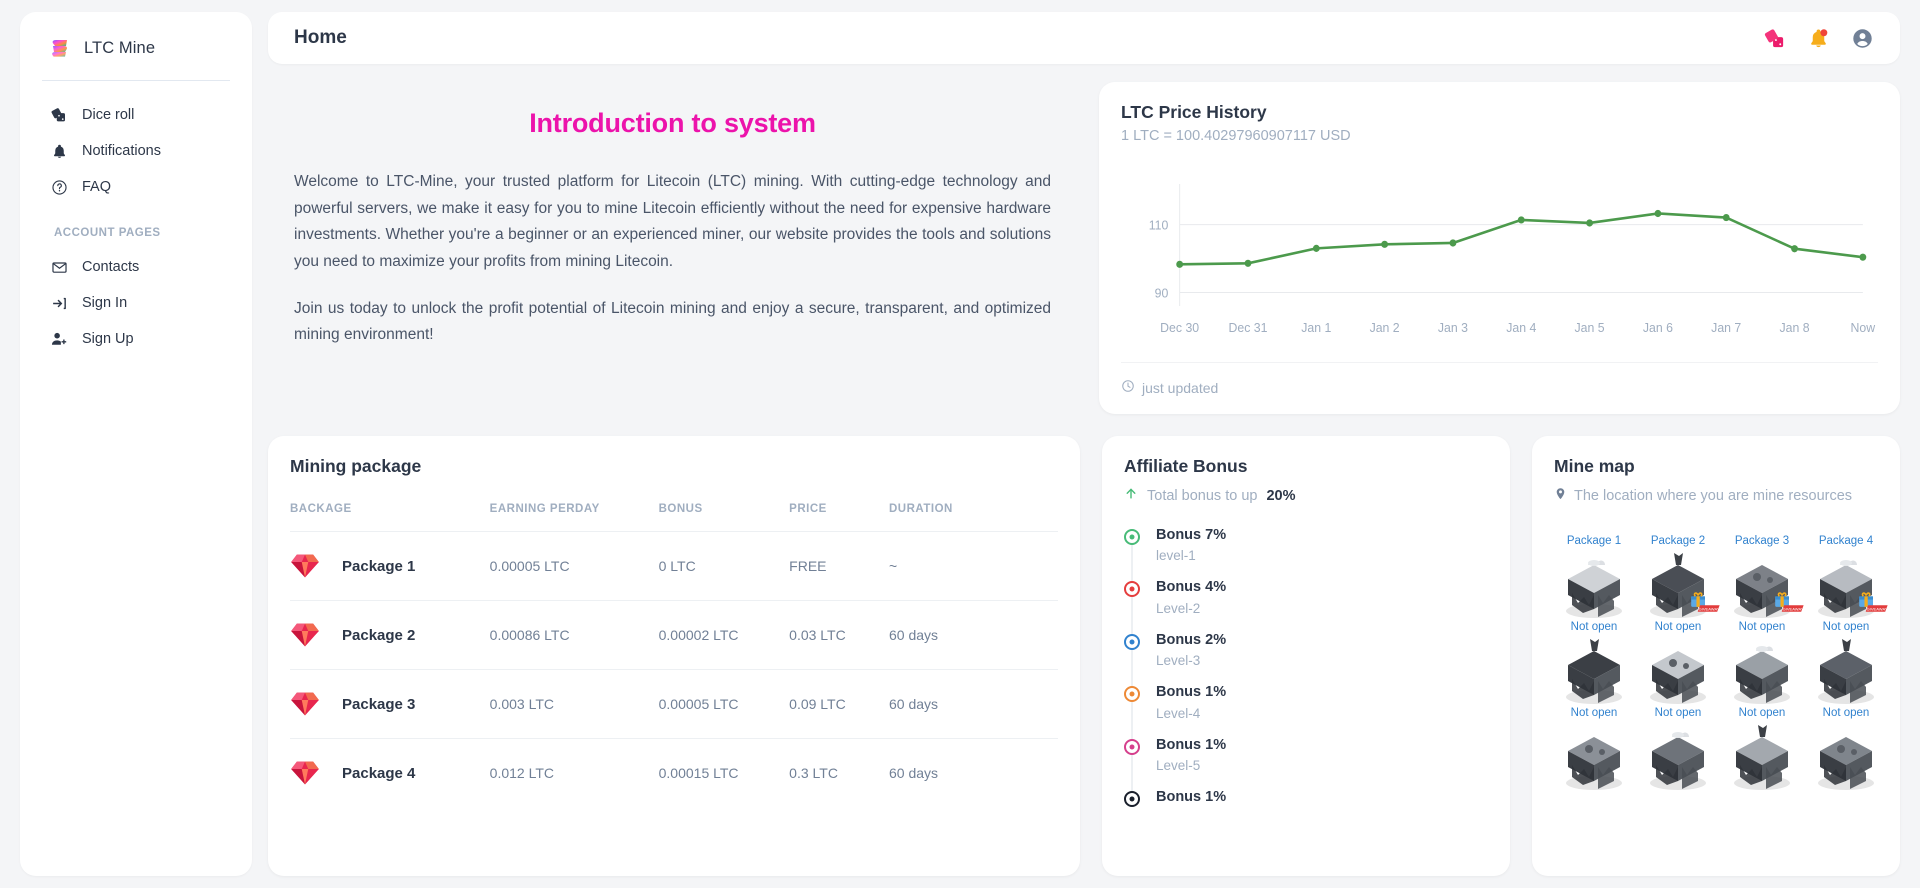 Image resolution: width=1920 pixels, height=888 pixels. I want to click on bell-icon, so click(1818, 38).